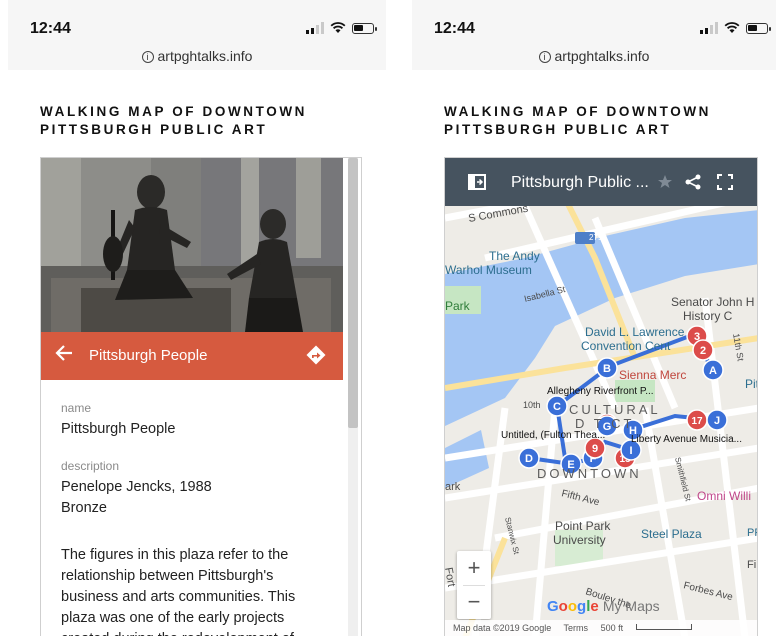  What do you see at coordinates (712, 302) in the screenshot?
I see `map-label-senator: Senator John H` at bounding box center [712, 302].